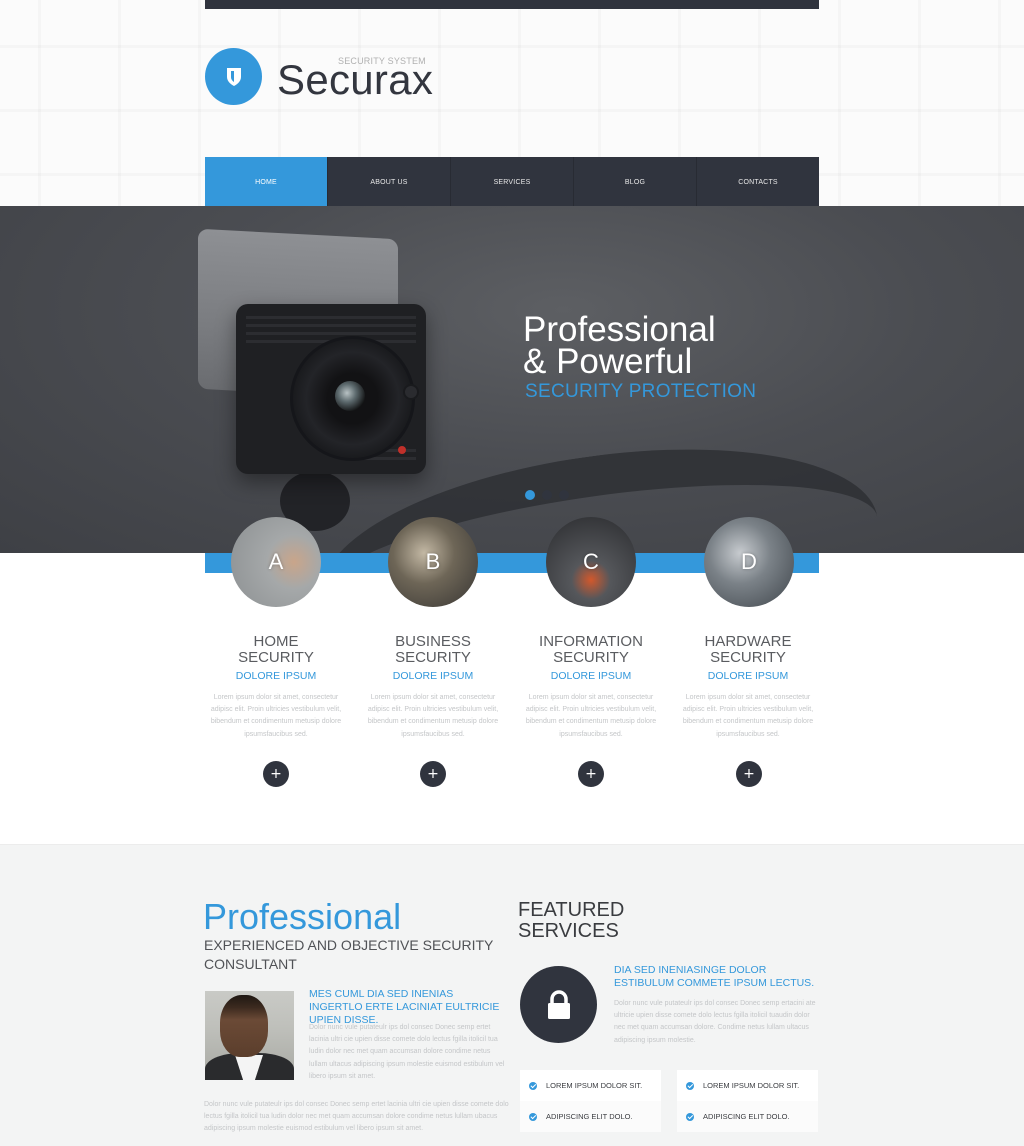 Image resolution: width=1024 pixels, height=1146 pixels. I want to click on featured-title-line2: SERVICES, so click(568, 931).